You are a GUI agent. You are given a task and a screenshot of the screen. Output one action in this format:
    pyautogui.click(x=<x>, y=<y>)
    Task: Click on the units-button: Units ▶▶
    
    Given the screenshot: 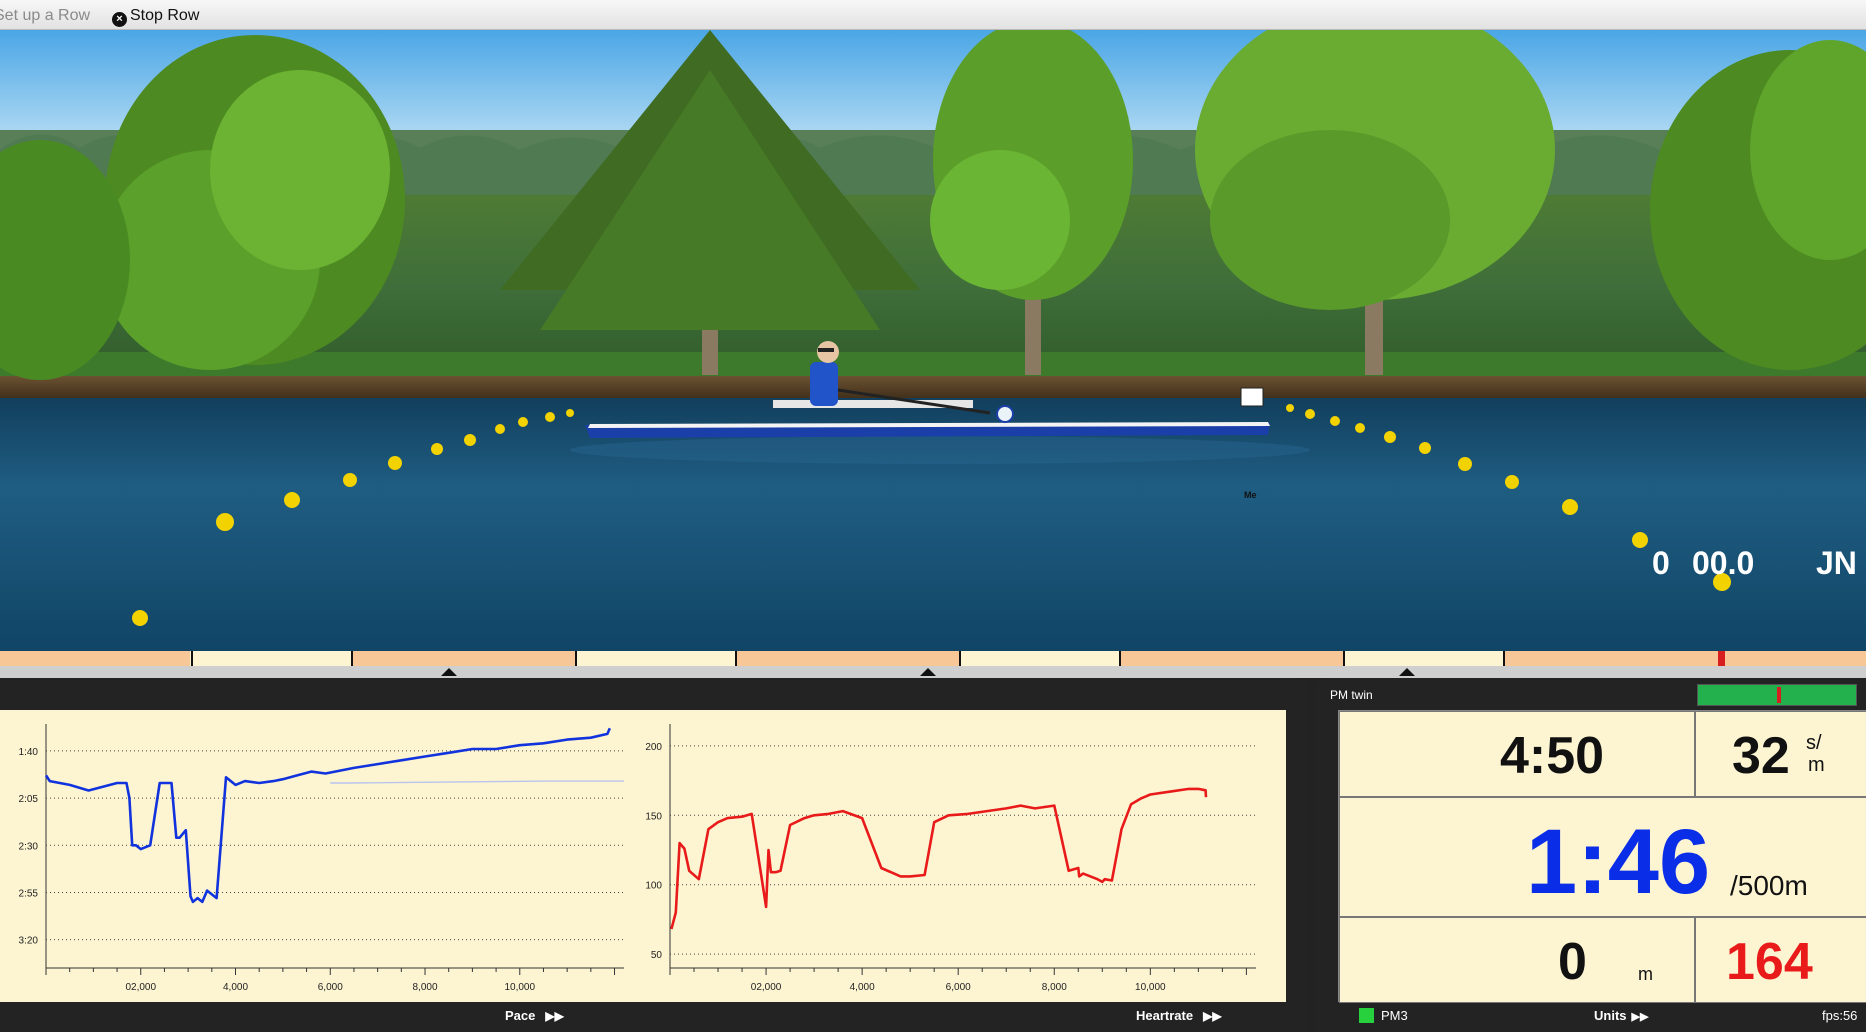 What is the action you would take?
    pyautogui.click(x=1621, y=1015)
    